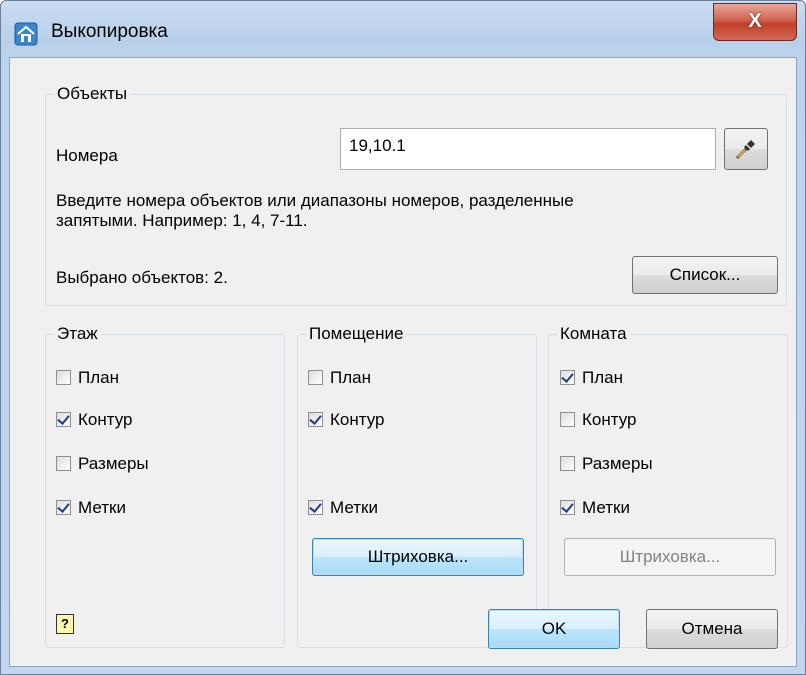  Describe the element at coordinates (528, 149) in the screenshot. I see `numbers-input: 19,10.1` at that location.